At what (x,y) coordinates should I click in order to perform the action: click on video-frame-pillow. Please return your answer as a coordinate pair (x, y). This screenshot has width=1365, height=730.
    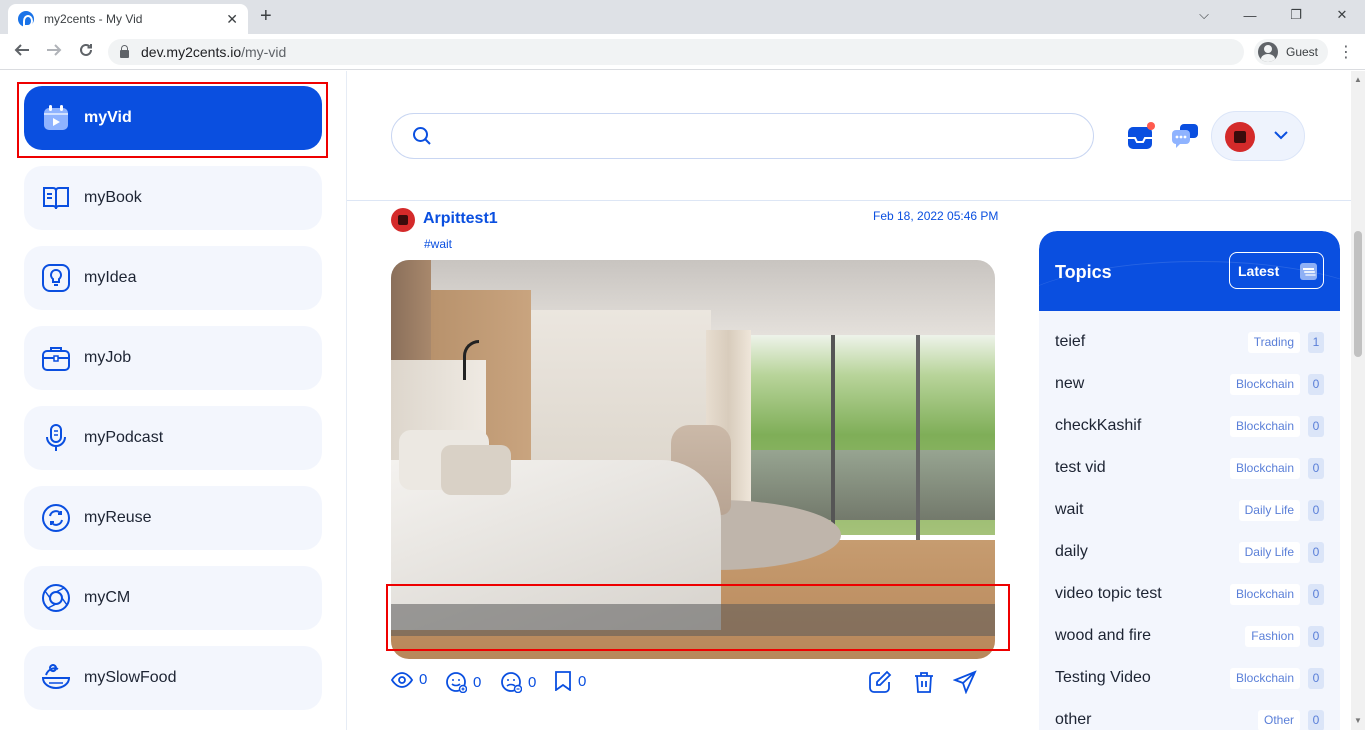
    Looking at the image, I should click on (476, 470).